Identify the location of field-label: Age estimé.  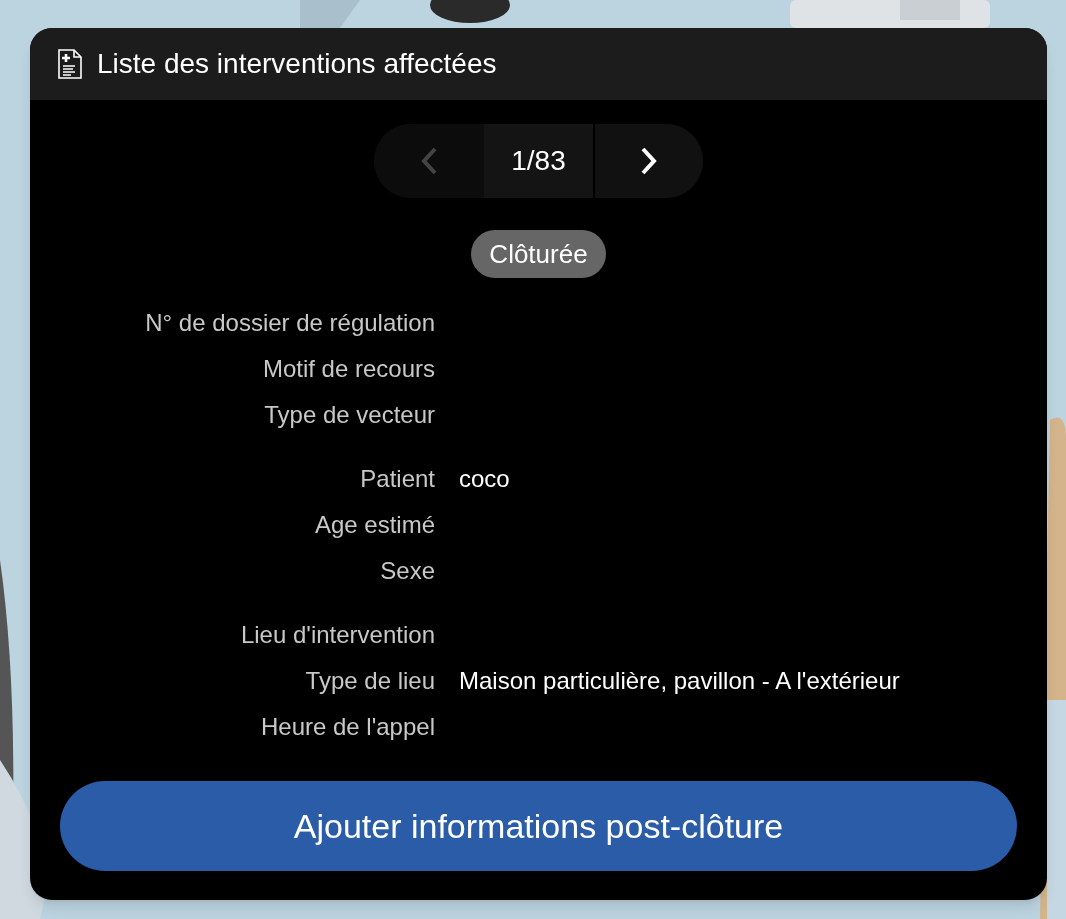
(374, 525).